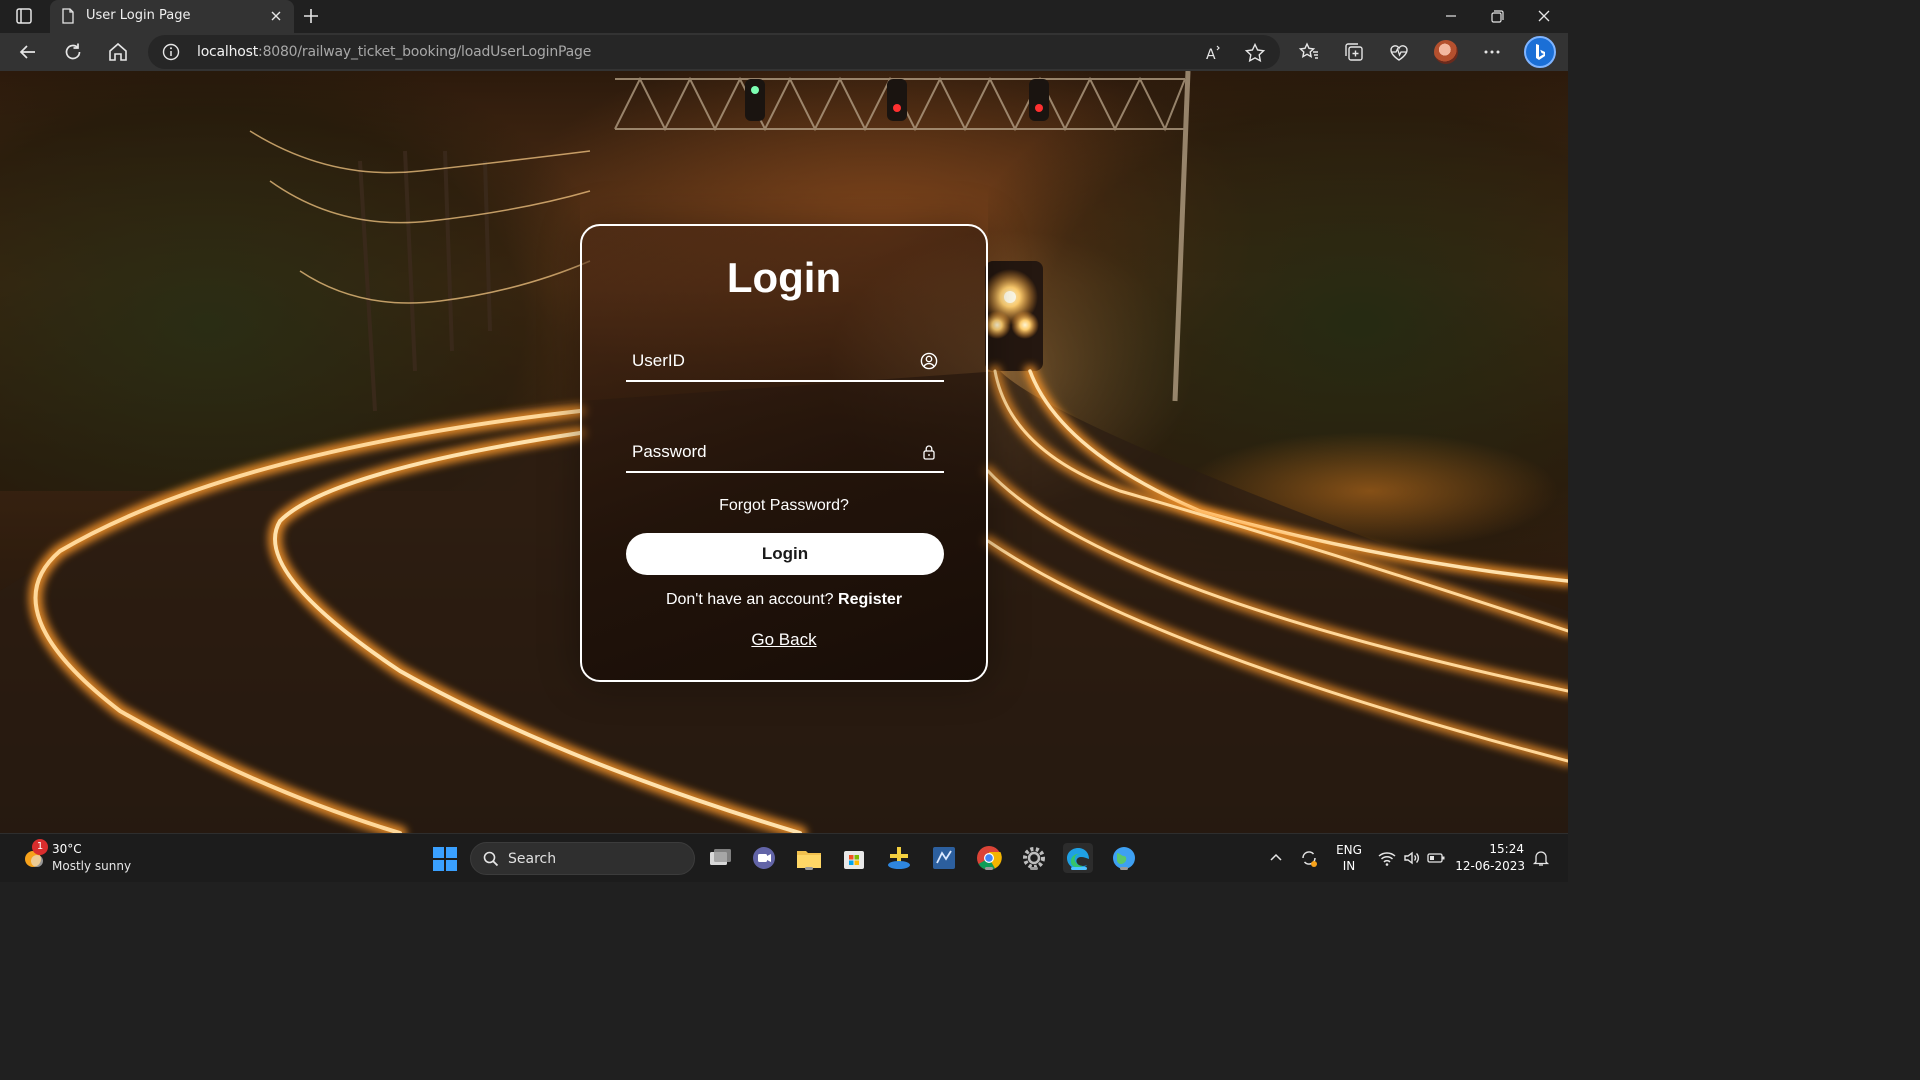 This screenshot has height=1080, width=1920. I want to click on maps-app-icon, so click(1124, 858).